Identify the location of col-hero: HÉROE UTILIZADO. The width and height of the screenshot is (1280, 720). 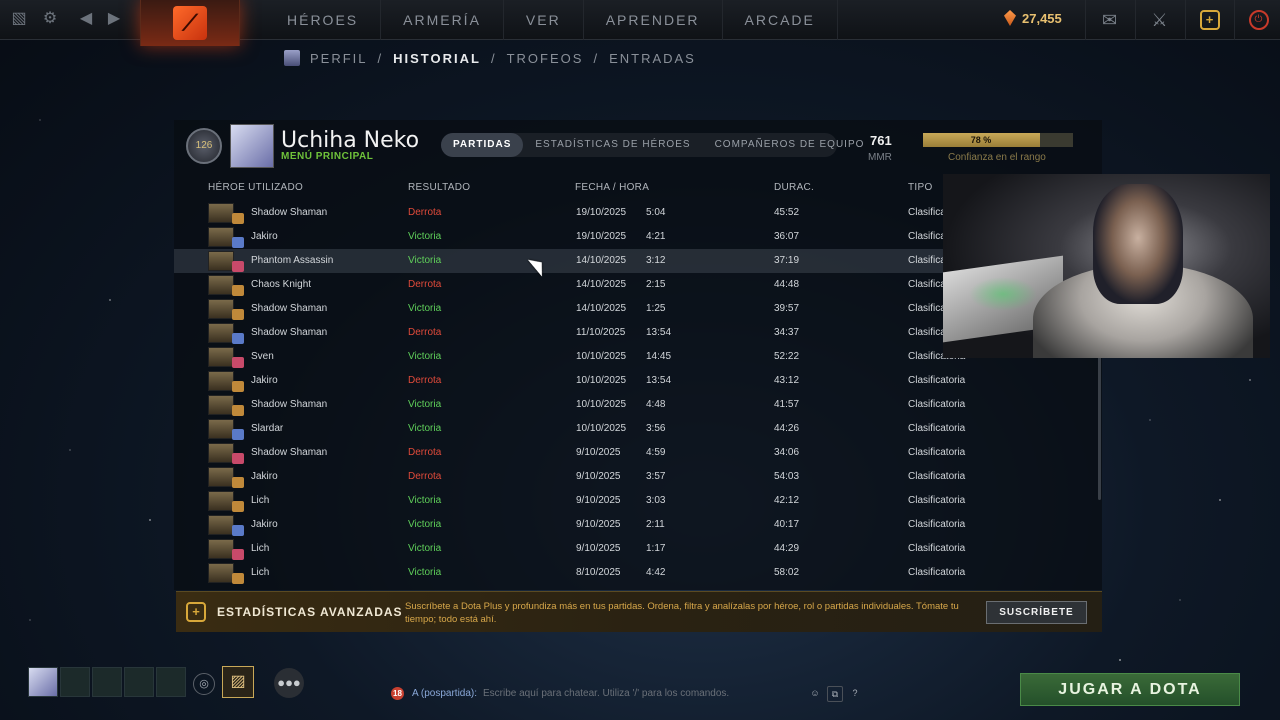
(255, 187).